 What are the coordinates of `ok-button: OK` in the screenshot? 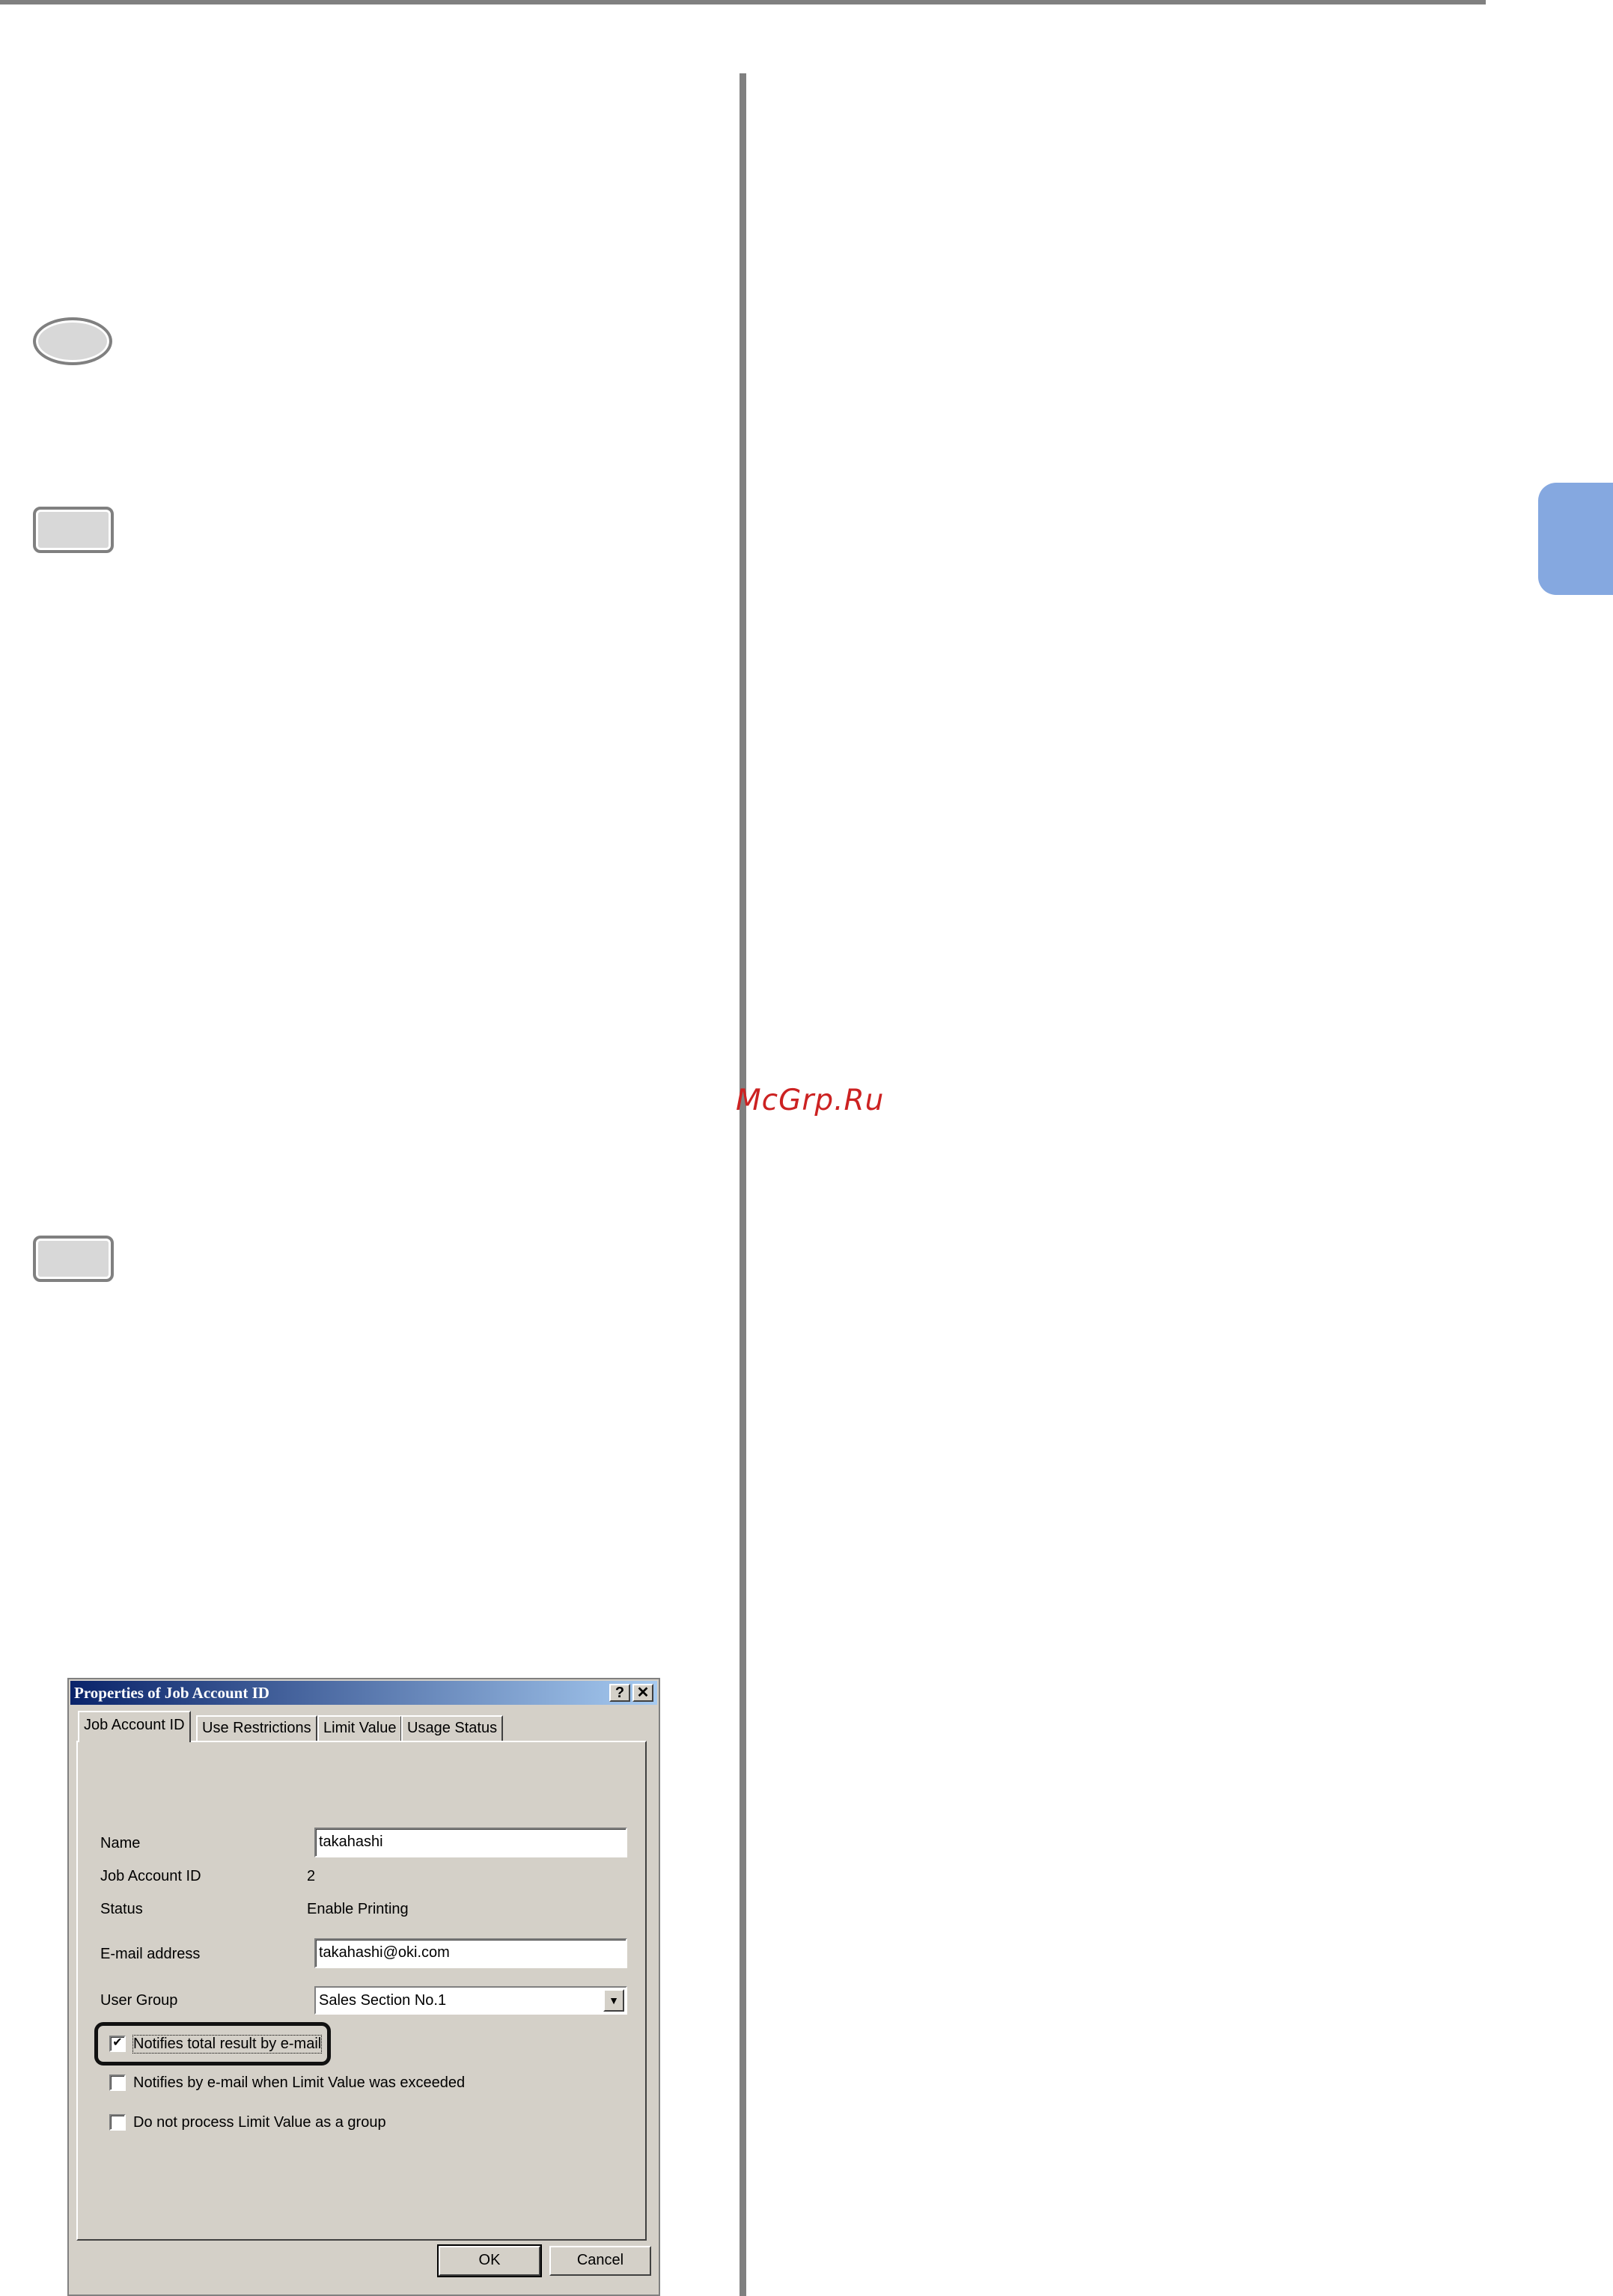 It's located at (489, 2261).